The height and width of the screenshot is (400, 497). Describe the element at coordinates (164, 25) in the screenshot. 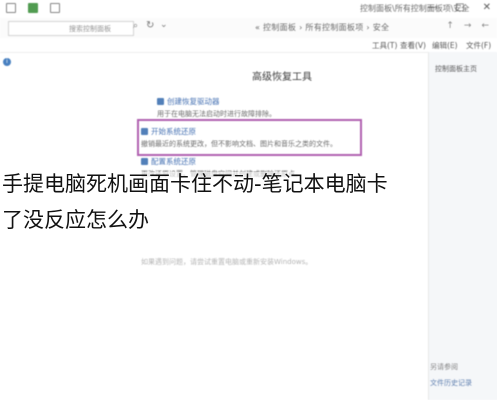

I see `chevron-down-icon: ⌄` at that location.